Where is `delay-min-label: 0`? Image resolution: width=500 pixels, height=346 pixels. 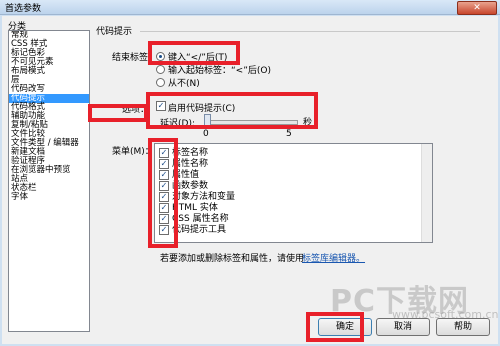
delay-min-label: 0 is located at coordinates (206, 134).